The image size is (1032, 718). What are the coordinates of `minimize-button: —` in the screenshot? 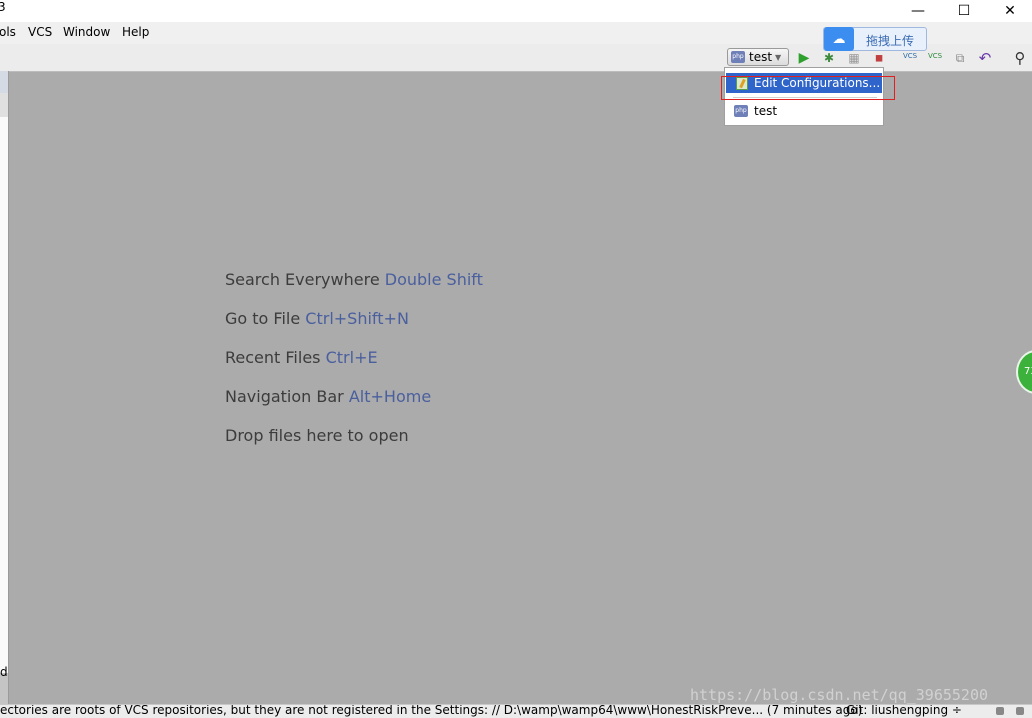 It's located at (918, 11).